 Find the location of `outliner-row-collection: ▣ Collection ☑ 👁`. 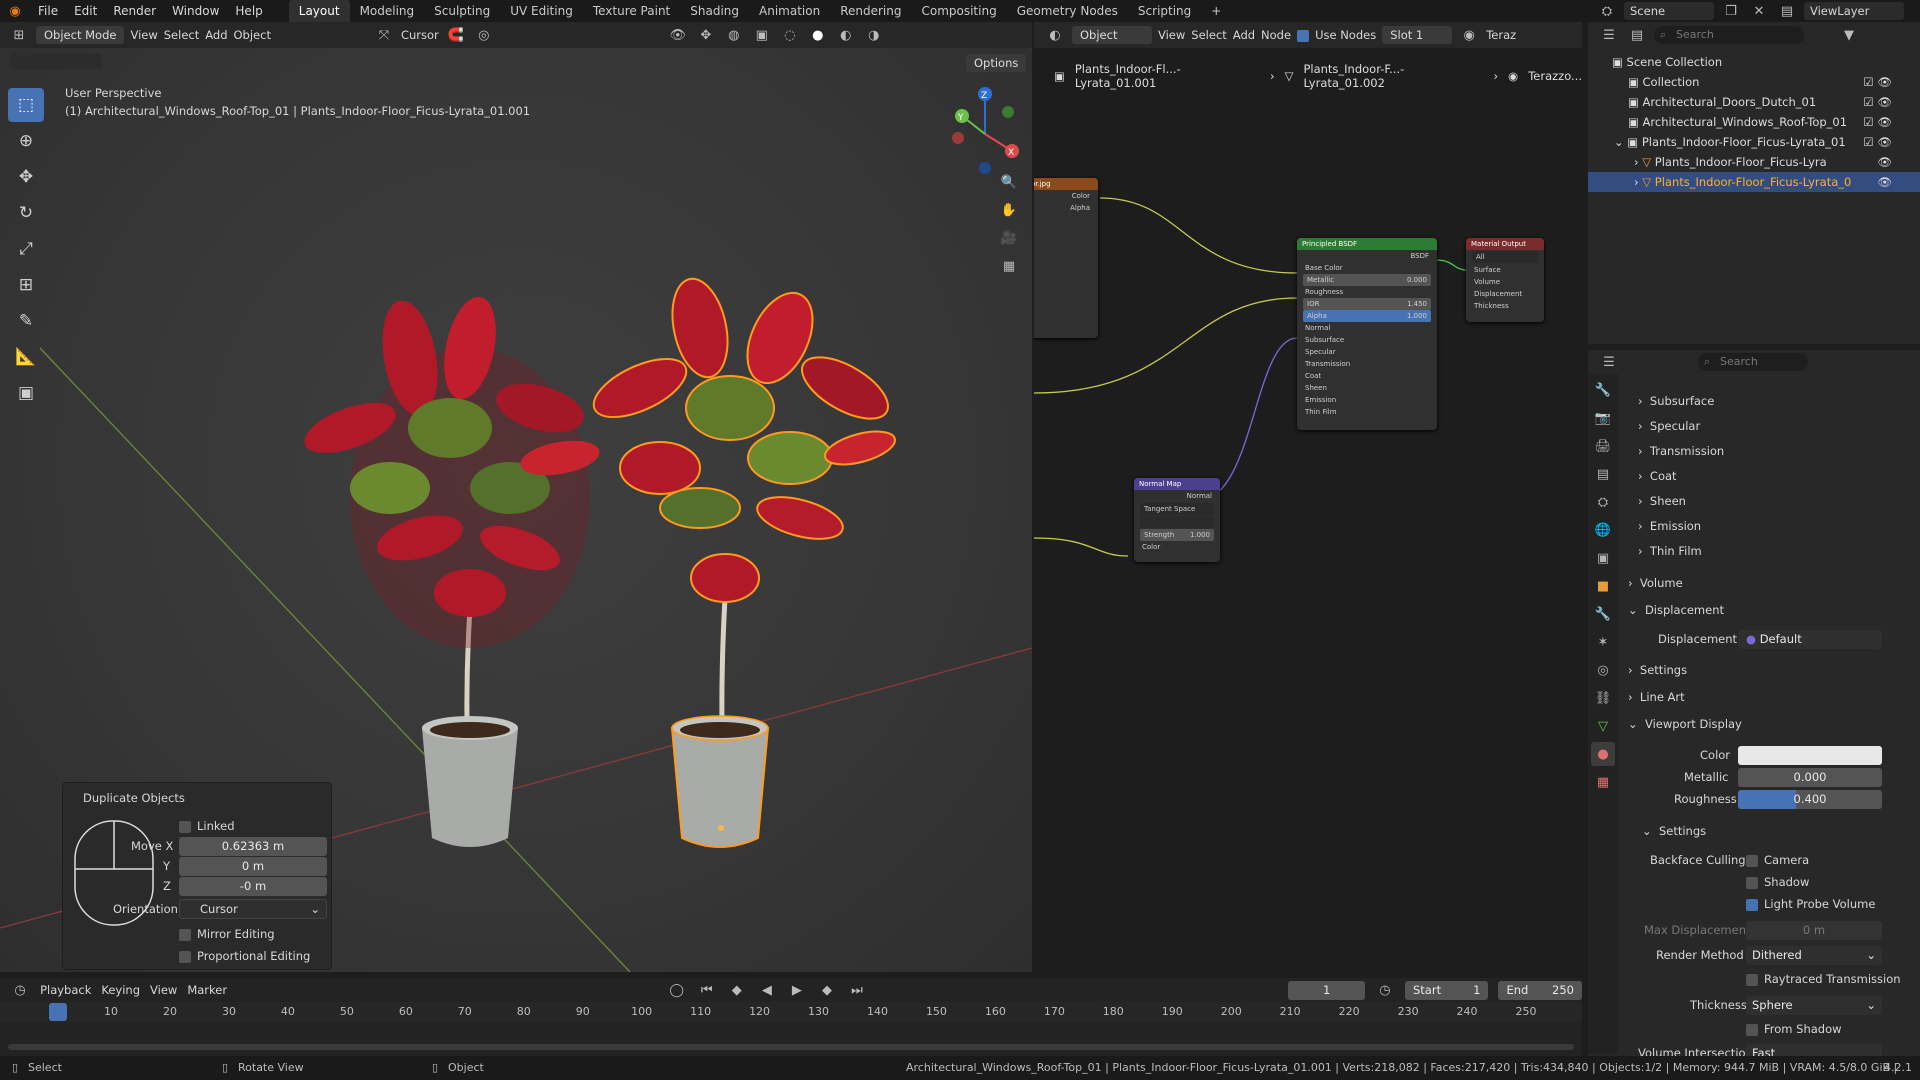

outliner-row-collection: ▣ Collection ☑ 👁 is located at coordinates (1754, 82).